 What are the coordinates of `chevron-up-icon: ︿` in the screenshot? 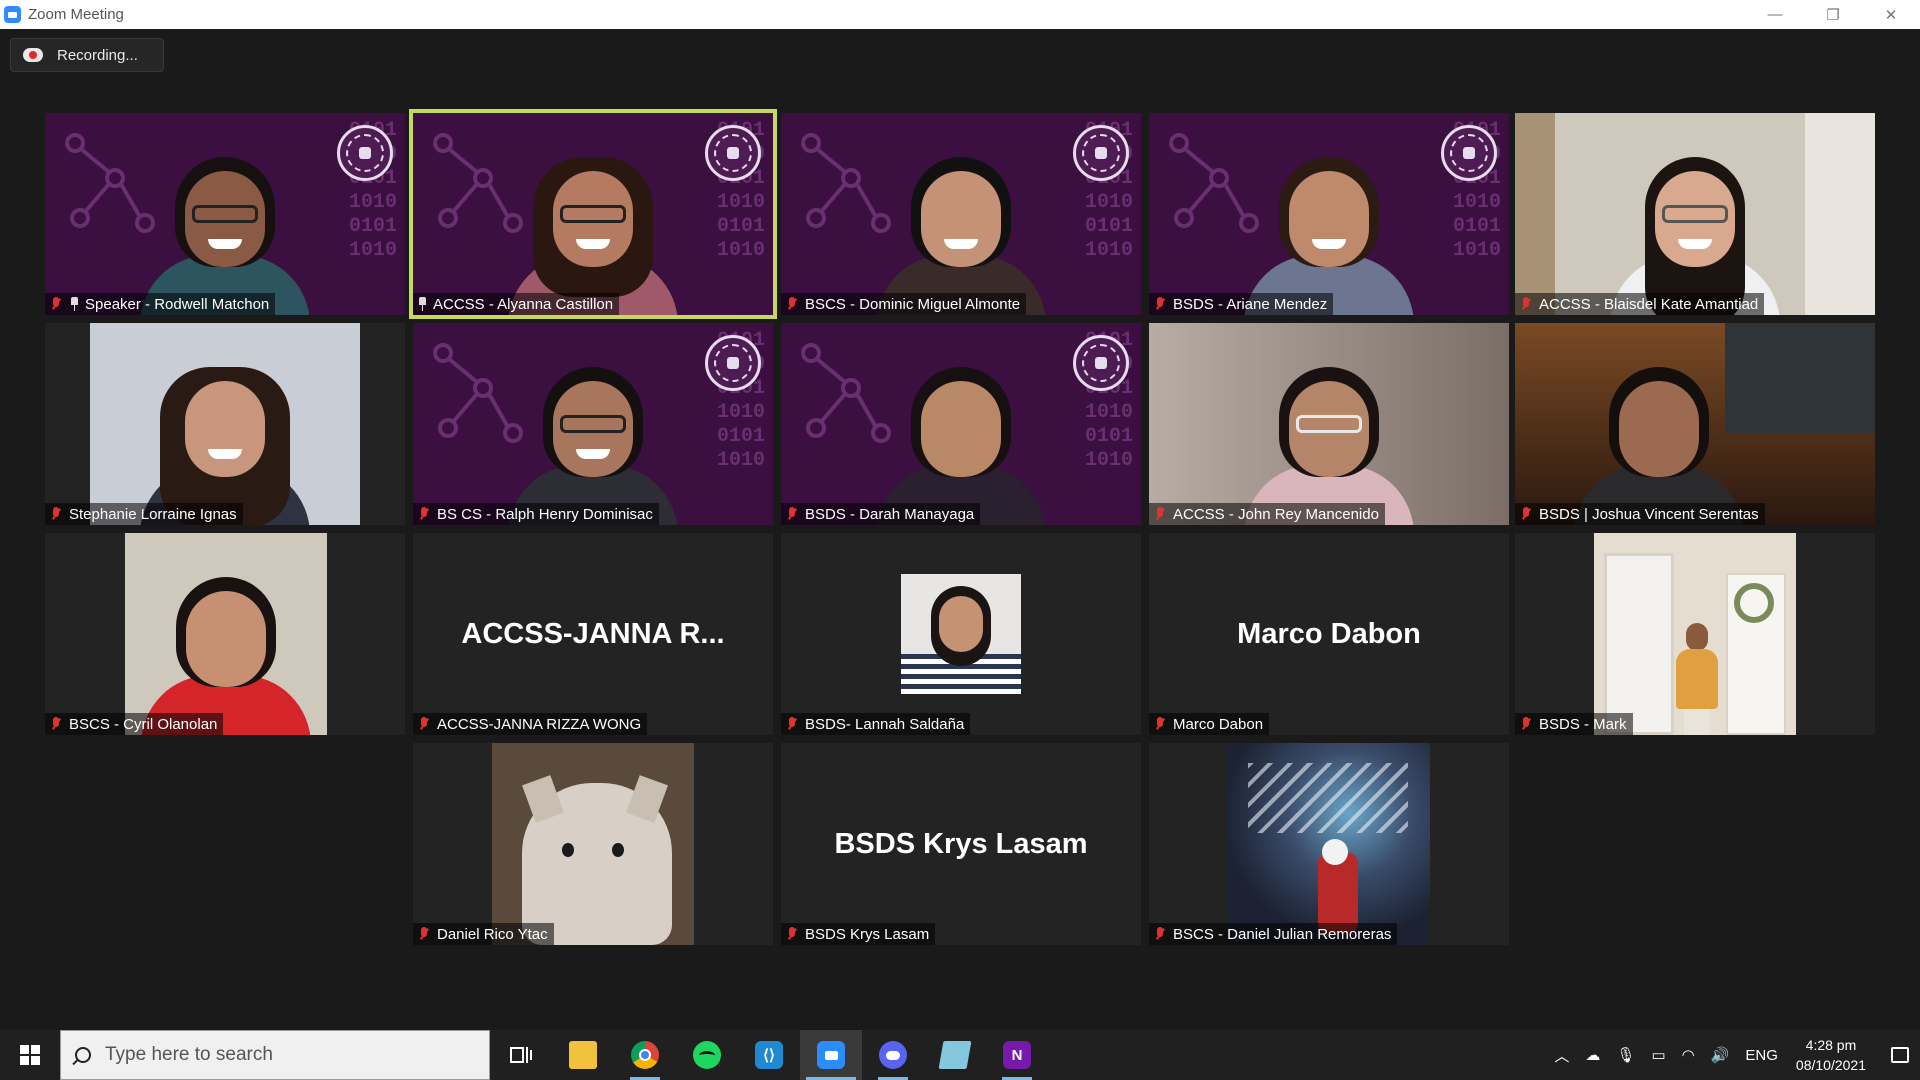 It's located at (1561, 1055).